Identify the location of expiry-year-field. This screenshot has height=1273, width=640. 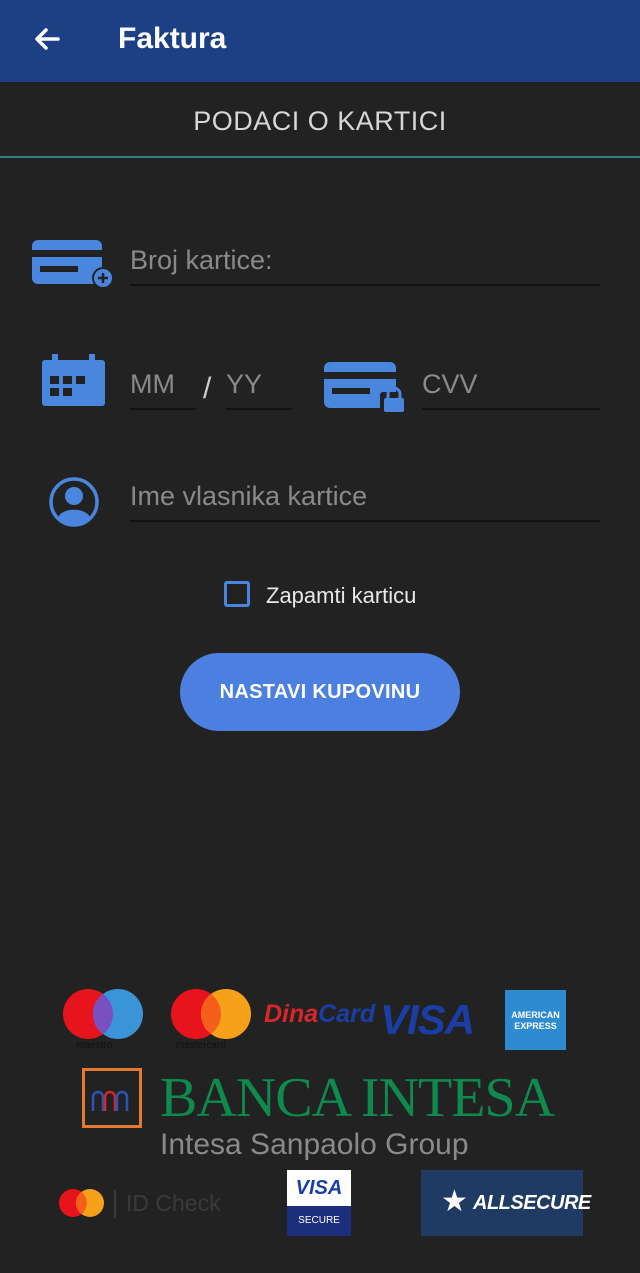
(259, 385).